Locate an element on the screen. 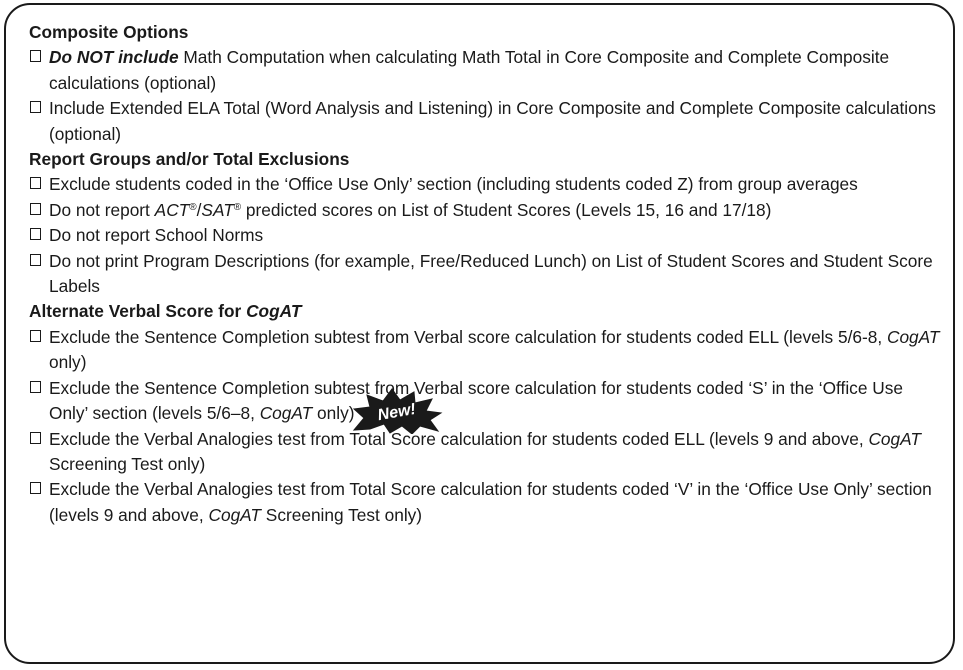 The height and width of the screenshot is (670, 963). heading-cogat: CogAT is located at coordinates (274, 311).